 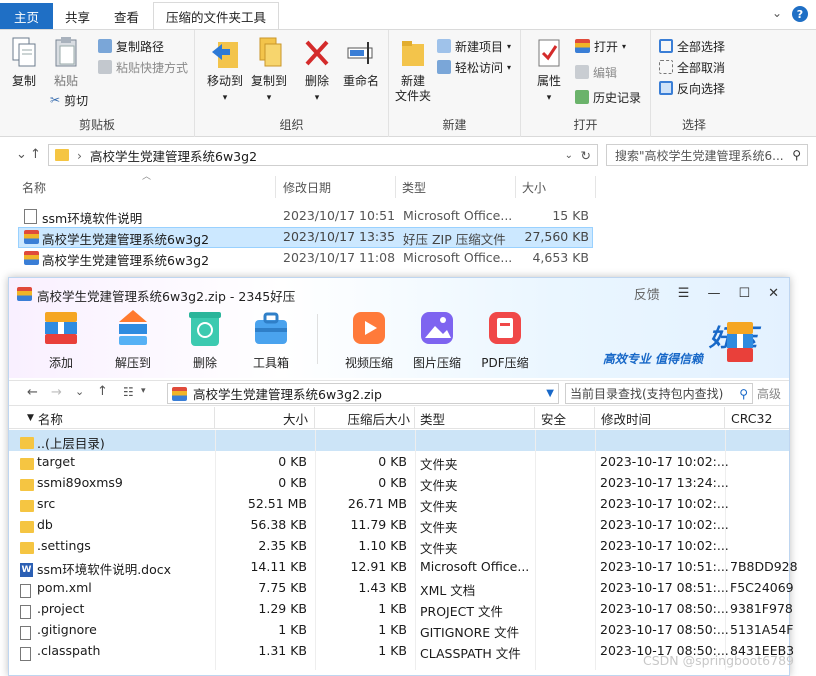 What do you see at coordinates (363, 393) in the screenshot?
I see `haozip-address-bar: 高校学生党建管理系统6w3g2.zip ▼` at bounding box center [363, 393].